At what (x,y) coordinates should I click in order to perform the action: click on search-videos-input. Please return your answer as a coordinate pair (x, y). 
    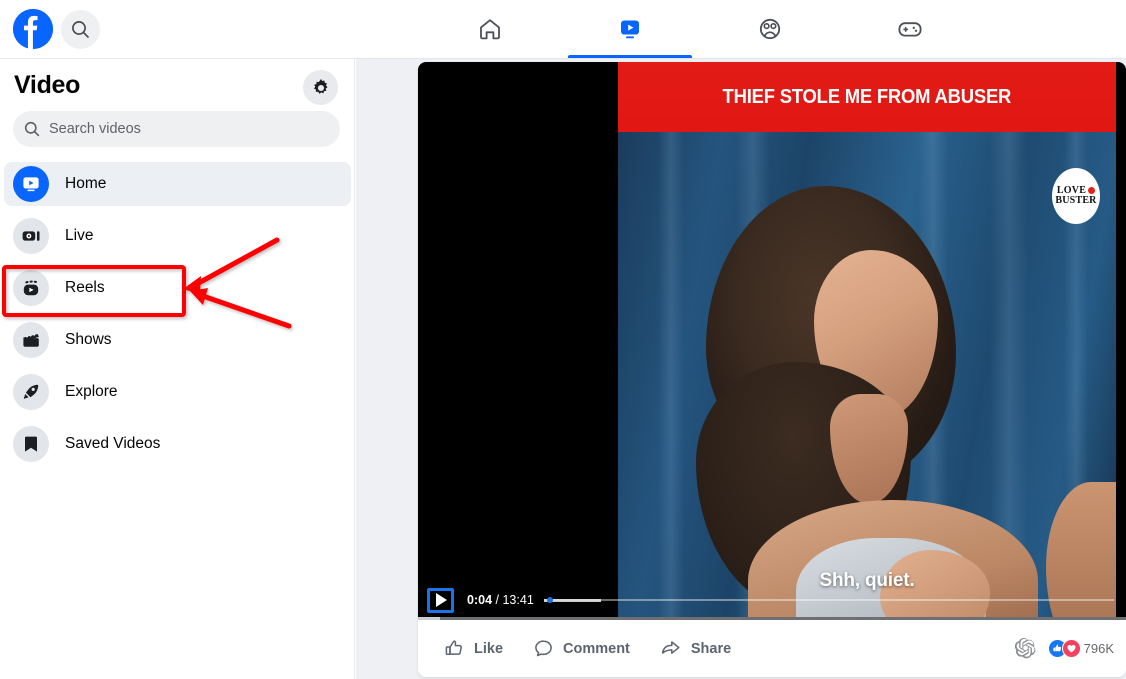
    Looking at the image, I should click on (174, 129).